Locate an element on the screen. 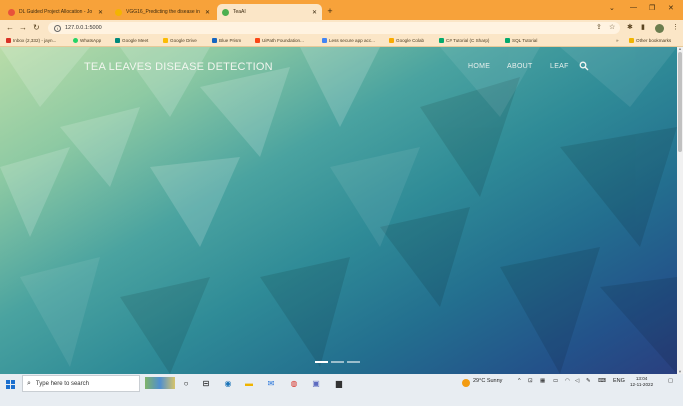 The image size is (683, 406). volume-icon: ◁ is located at coordinates (577, 381).